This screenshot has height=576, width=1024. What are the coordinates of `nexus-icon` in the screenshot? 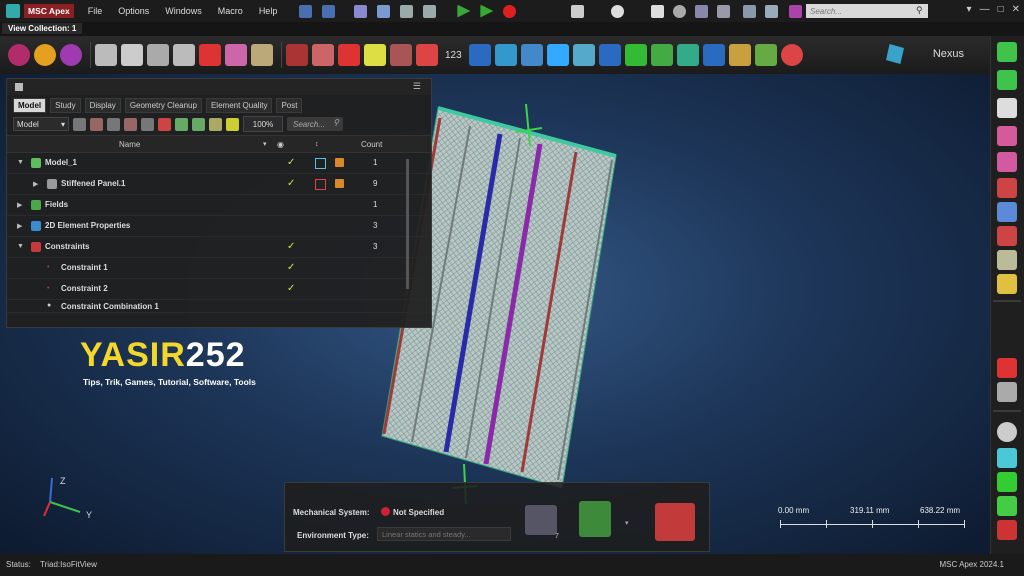 It's located at (895, 54).